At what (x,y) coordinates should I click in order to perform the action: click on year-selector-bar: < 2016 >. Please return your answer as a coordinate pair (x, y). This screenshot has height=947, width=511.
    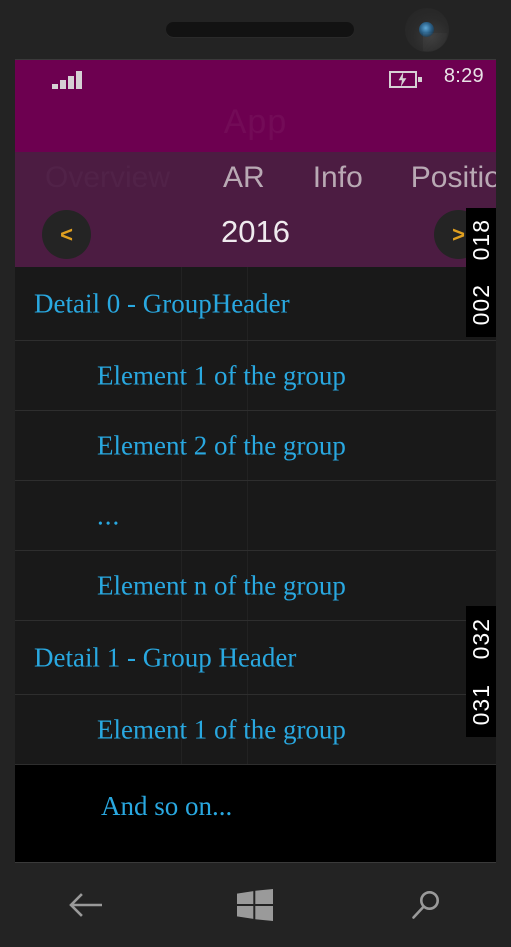
    Looking at the image, I should click on (255, 235).